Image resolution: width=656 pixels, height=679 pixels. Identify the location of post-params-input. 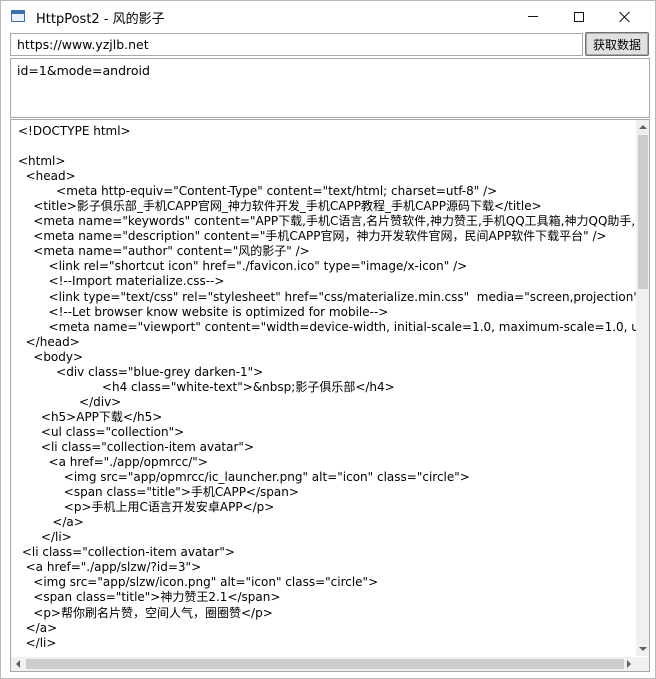
(330, 88).